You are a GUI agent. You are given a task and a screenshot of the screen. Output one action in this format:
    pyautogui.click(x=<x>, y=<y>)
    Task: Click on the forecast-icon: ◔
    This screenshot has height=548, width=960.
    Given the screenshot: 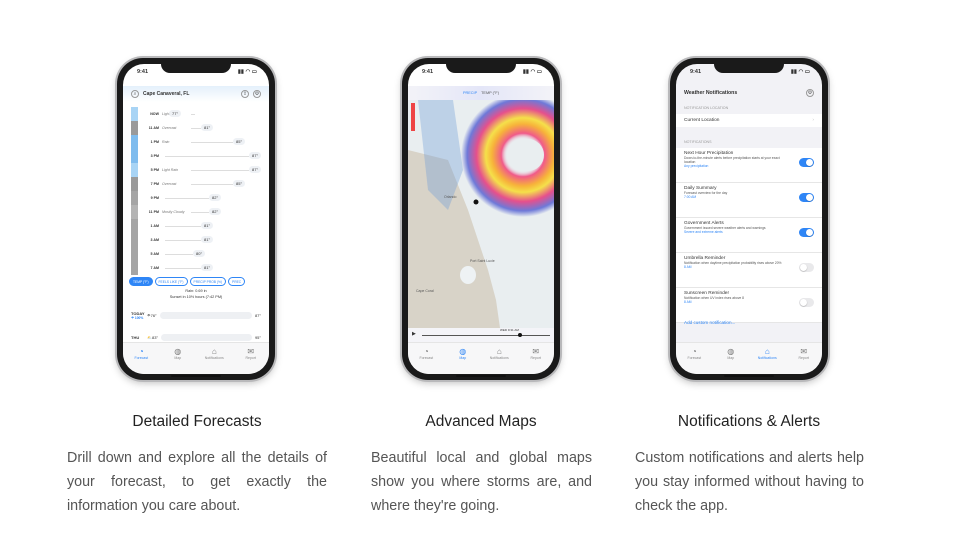 What is the action you would take?
    pyautogui.click(x=426, y=351)
    